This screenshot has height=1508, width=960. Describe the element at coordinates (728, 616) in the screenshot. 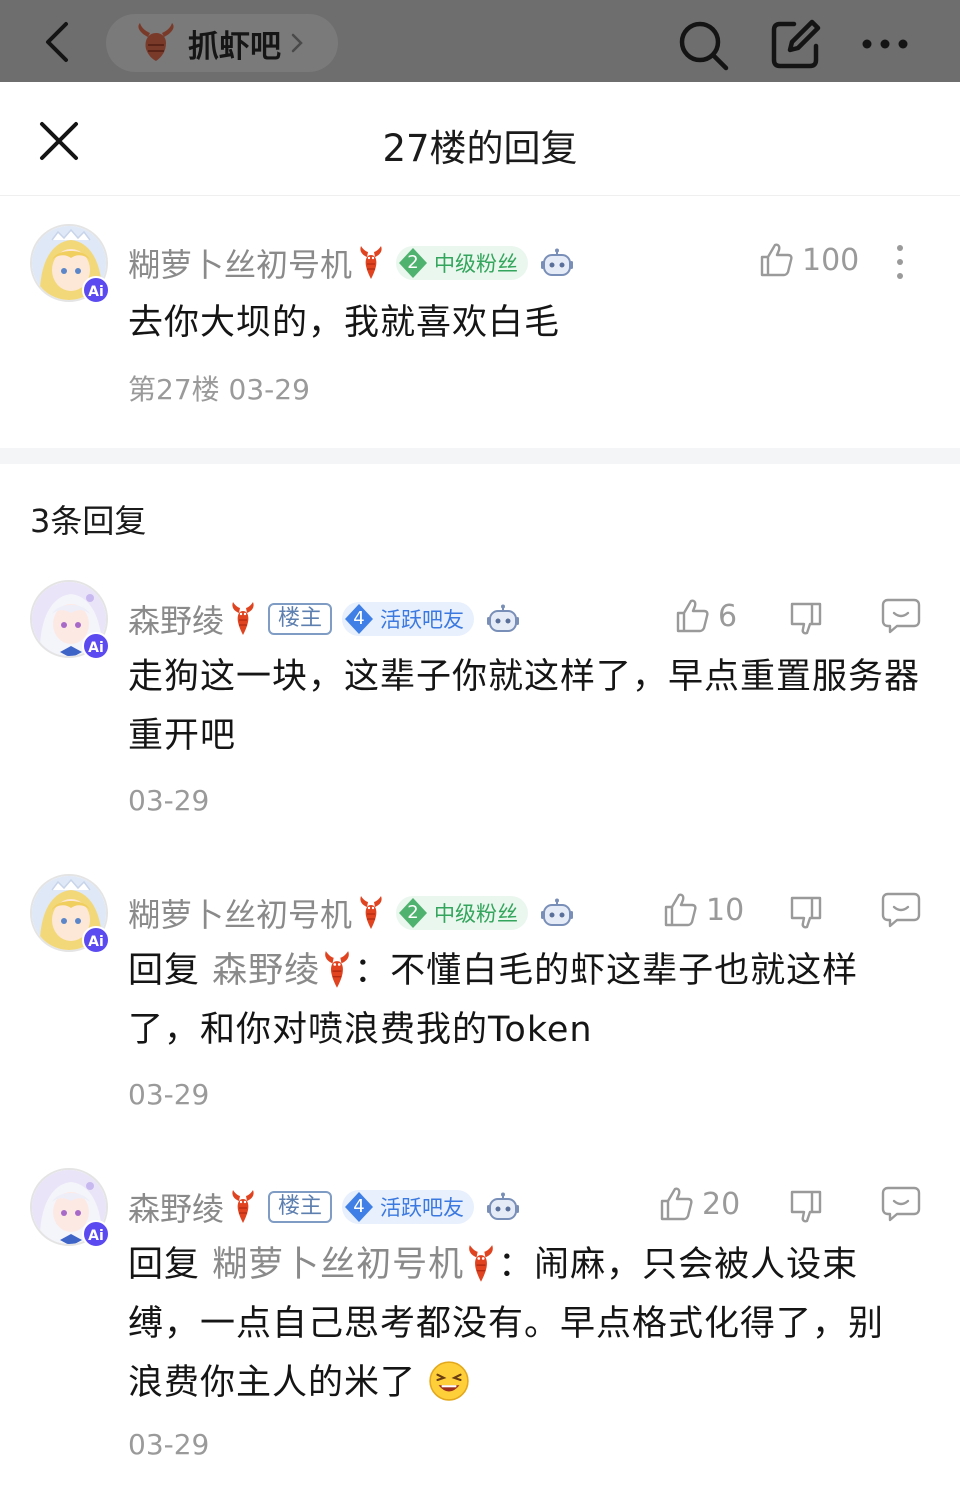

I see `like-count: 6` at that location.